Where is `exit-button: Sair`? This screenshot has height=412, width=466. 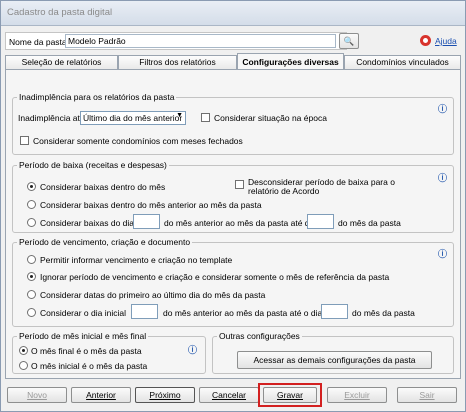
exit-button: Sair is located at coordinates (427, 395).